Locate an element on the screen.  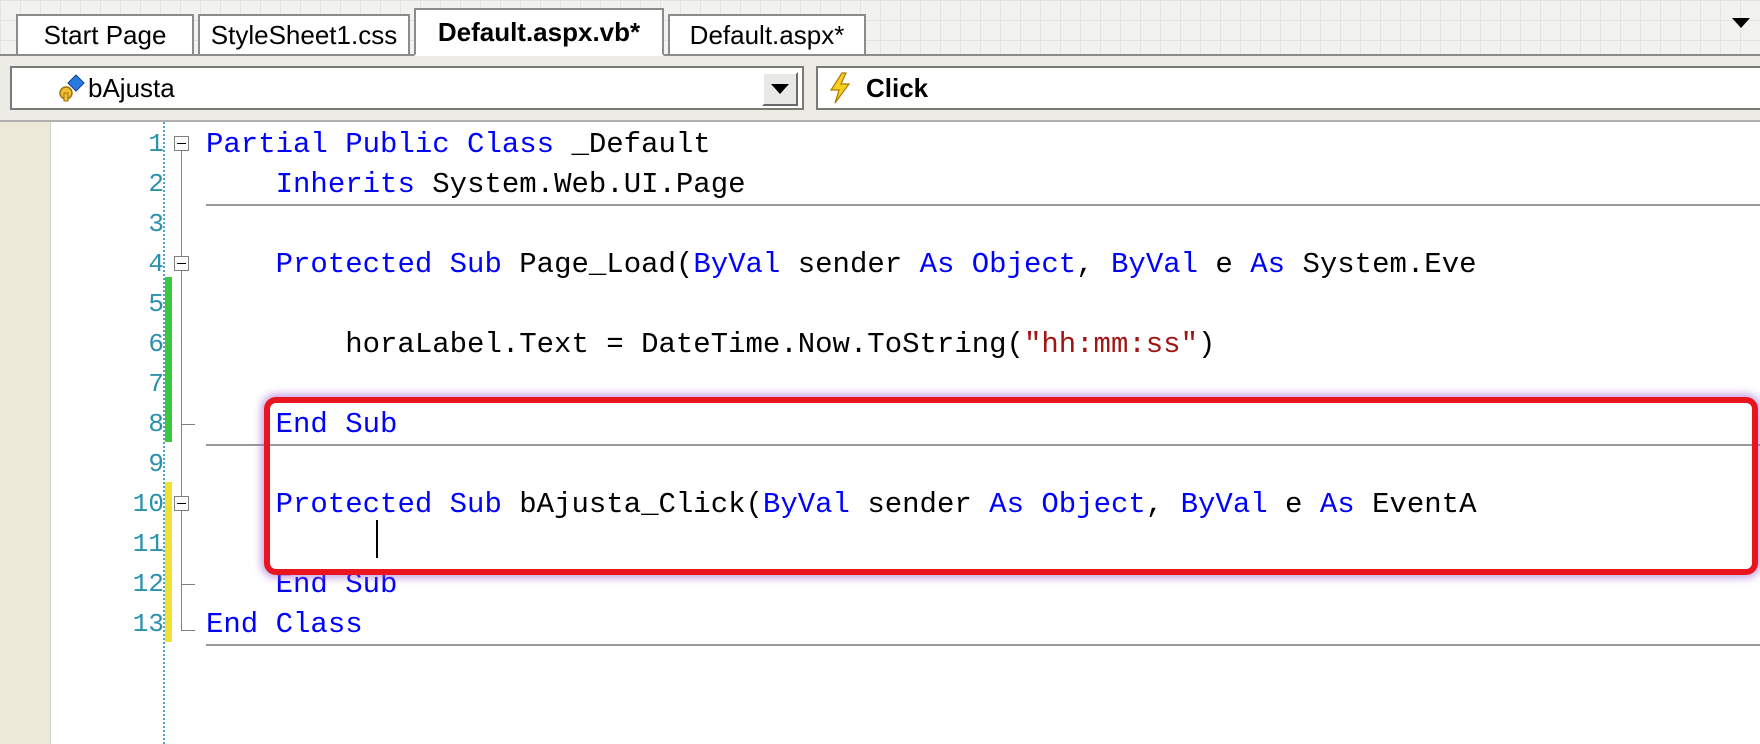
navigation-bar: bAjusta Click is located at coordinates (880, 89).